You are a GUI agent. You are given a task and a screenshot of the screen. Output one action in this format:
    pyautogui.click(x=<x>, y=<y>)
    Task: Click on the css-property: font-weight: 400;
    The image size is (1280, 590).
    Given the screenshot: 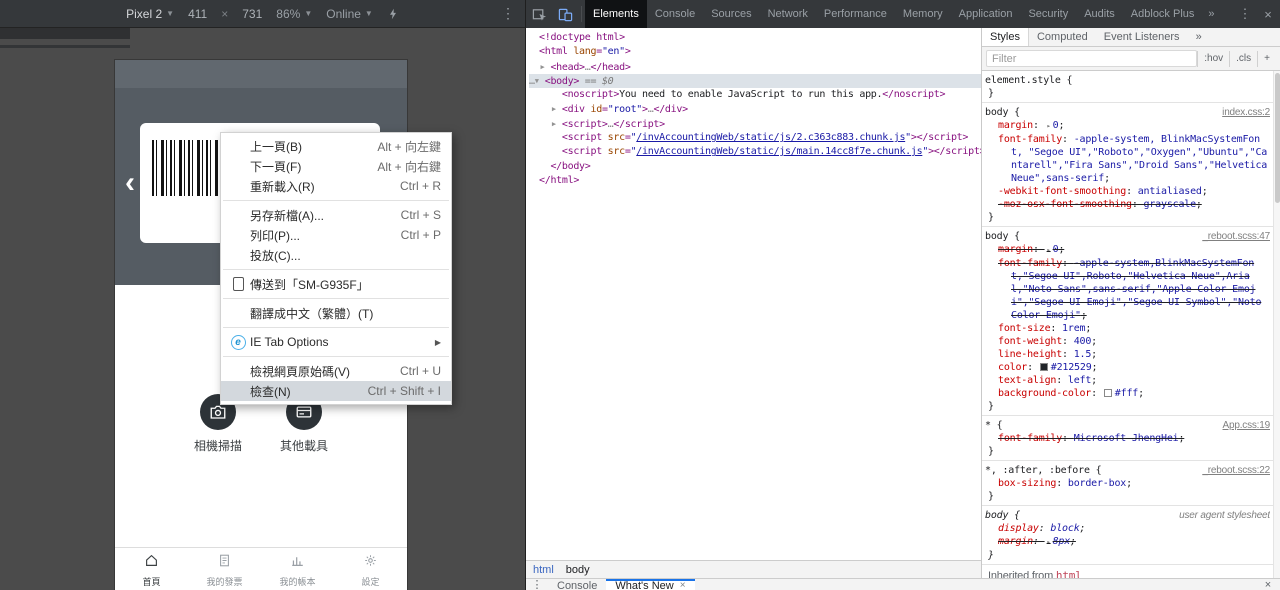 What is the action you would take?
    pyautogui.click(x=1127, y=341)
    